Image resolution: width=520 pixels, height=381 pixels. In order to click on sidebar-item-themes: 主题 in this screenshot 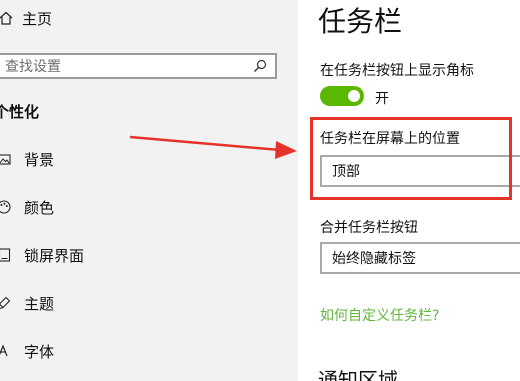, I will do `click(27, 303)`.